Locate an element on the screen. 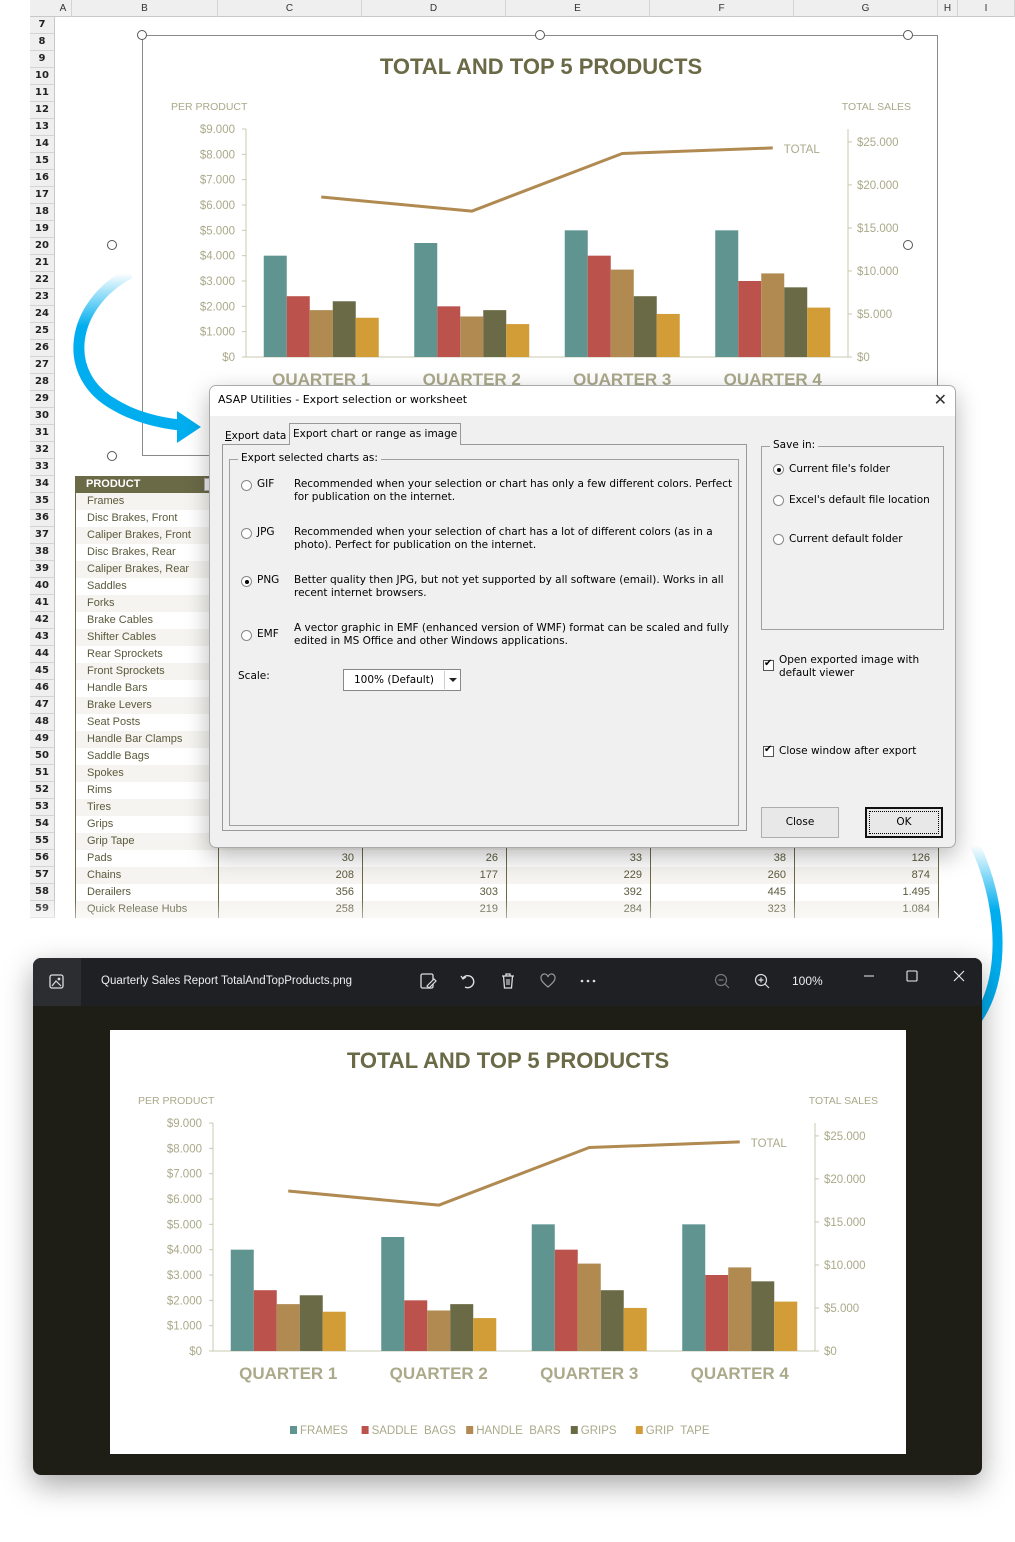 This screenshot has width=1015, height=1542. row-header: 18 is located at coordinates (42, 212).